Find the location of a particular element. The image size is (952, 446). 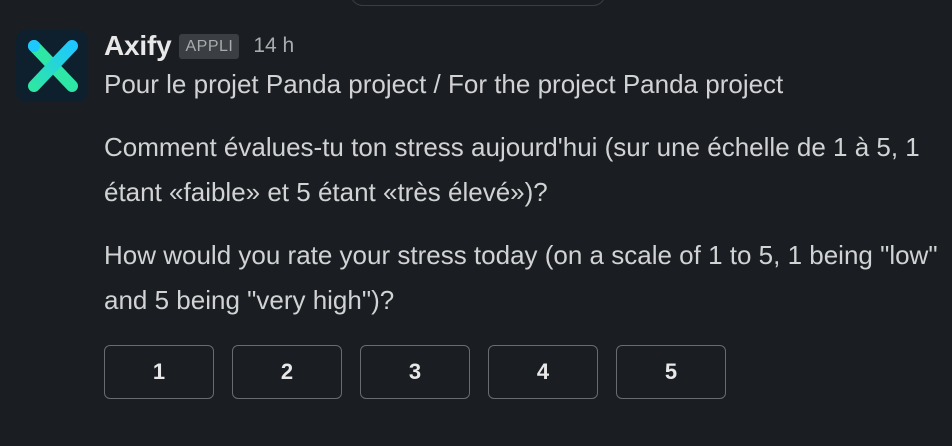

top-divider-pill is located at coordinates (478, 3).